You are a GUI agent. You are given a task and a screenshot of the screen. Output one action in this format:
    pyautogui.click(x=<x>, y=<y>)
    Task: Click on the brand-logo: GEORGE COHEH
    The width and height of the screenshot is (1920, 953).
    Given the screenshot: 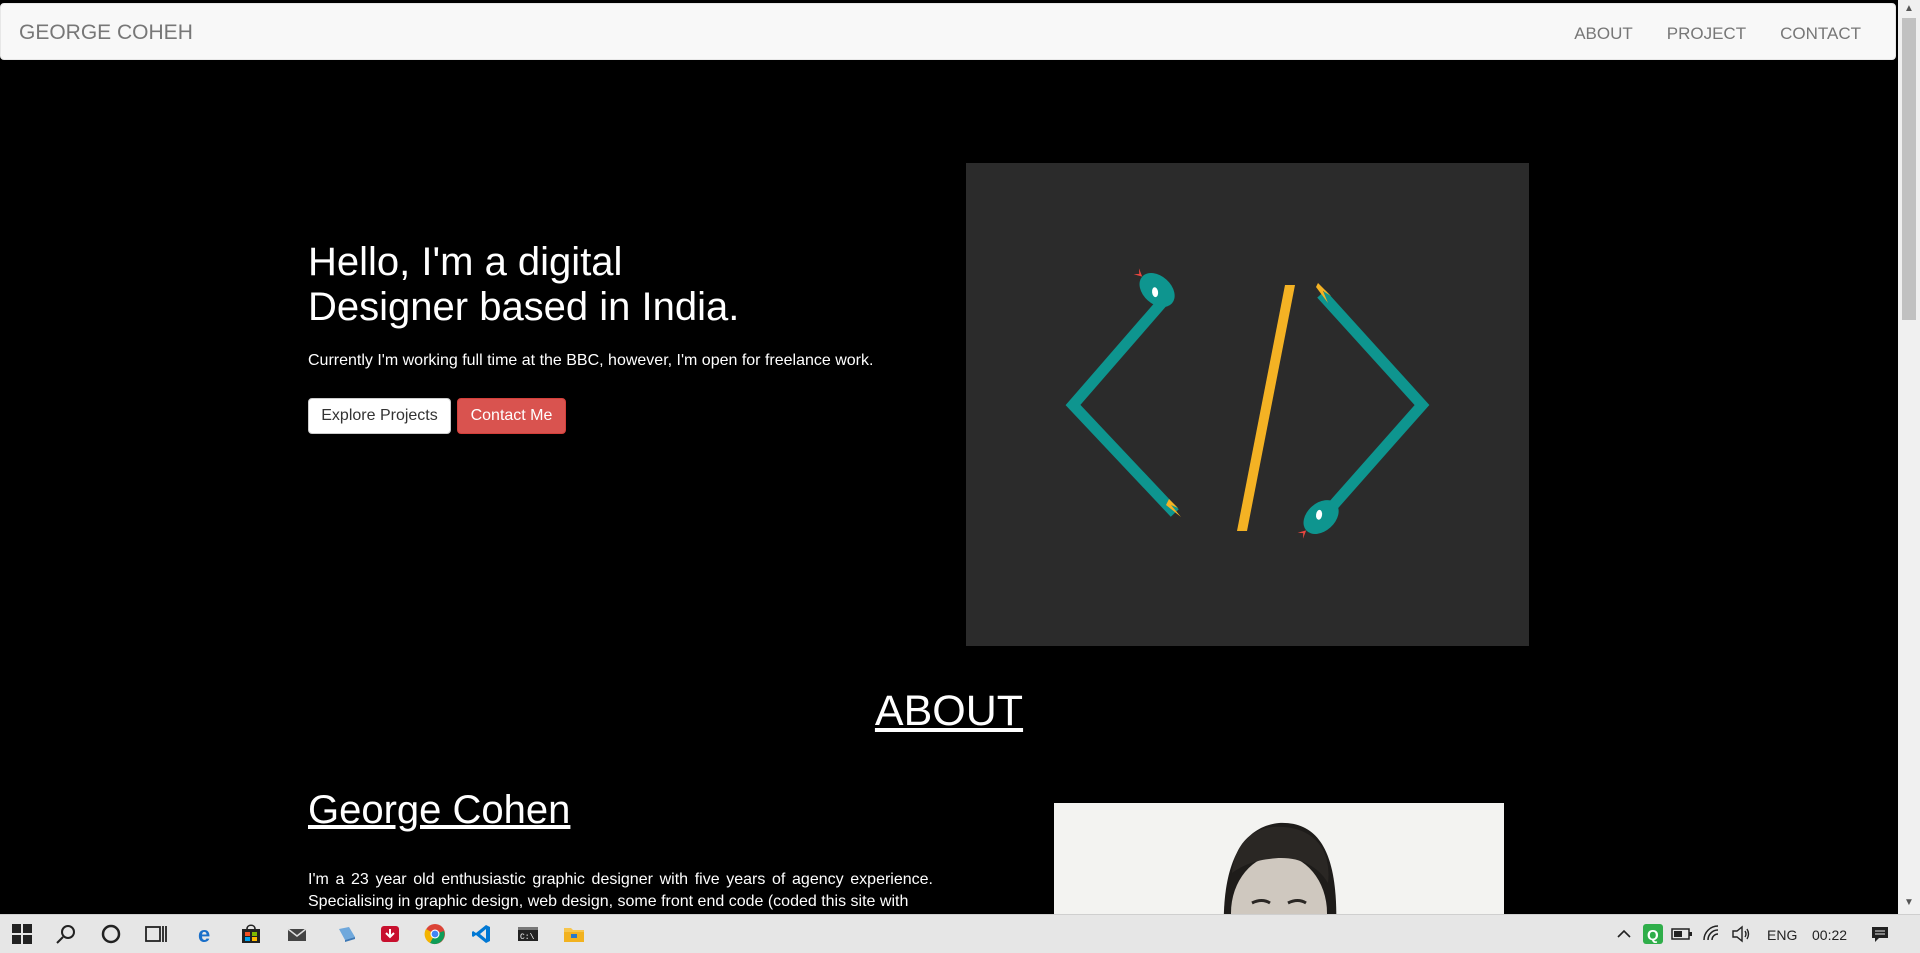 What is the action you would take?
    pyautogui.click(x=106, y=33)
    